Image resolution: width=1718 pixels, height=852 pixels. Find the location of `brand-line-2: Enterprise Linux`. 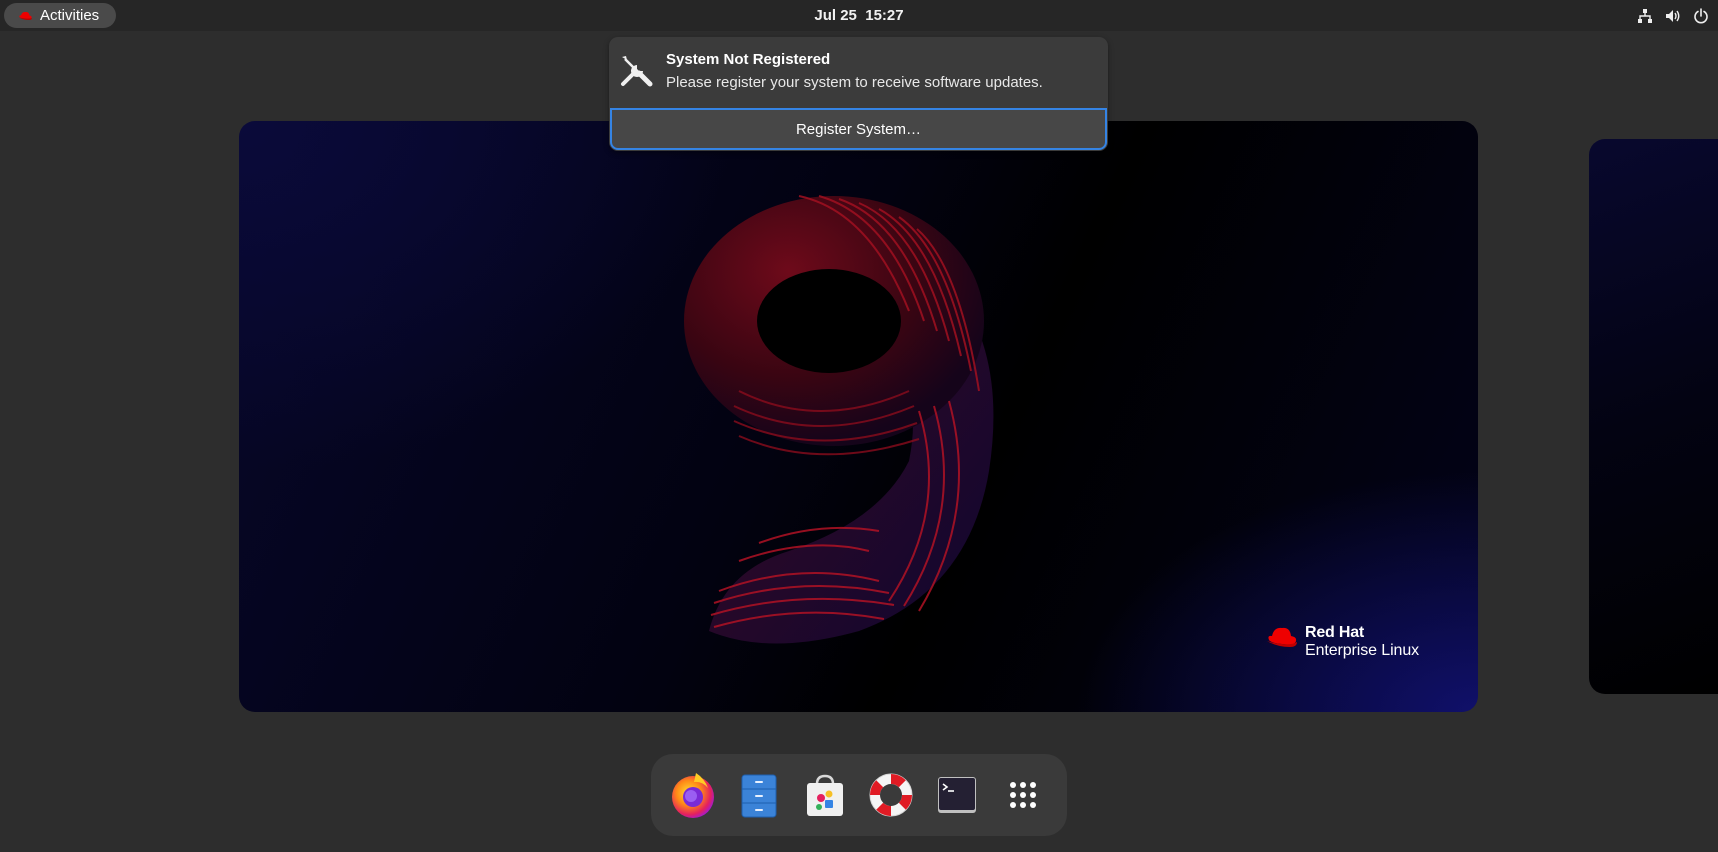

brand-line-2: Enterprise Linux is located at coordinates (1362, 650).